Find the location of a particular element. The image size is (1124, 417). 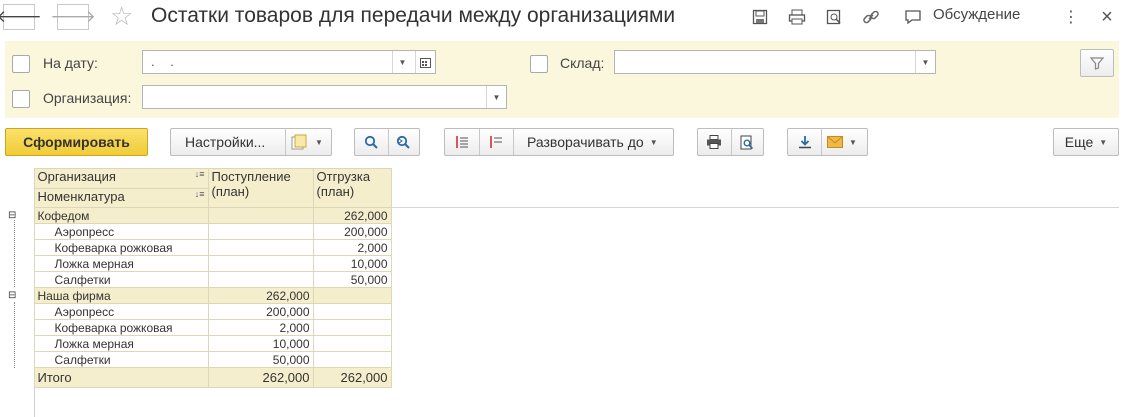

search-next-button is located at coordinates (403, 142).